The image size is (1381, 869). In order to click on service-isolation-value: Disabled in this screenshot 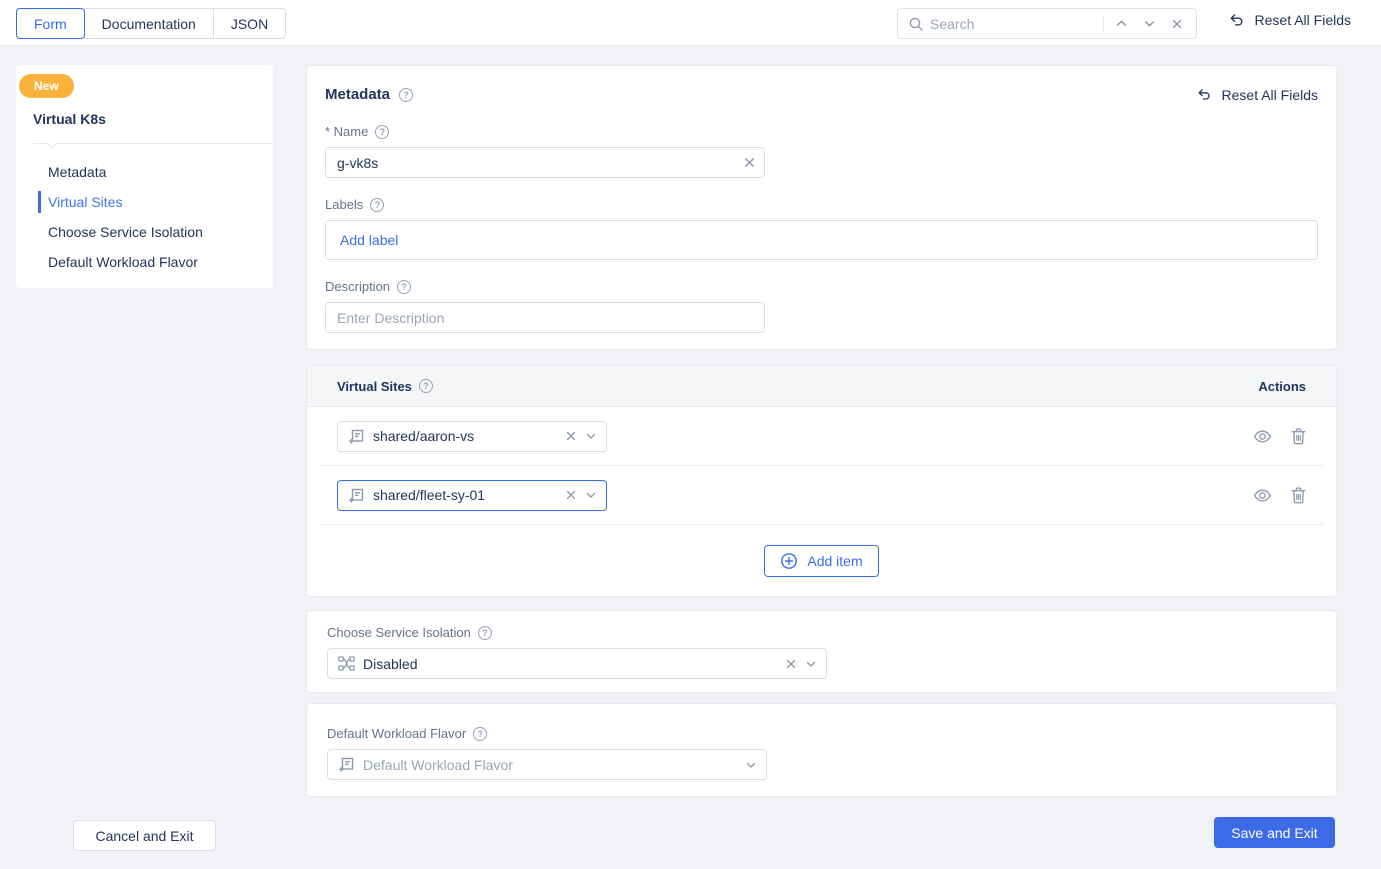, I will do `click(390, 663)`.